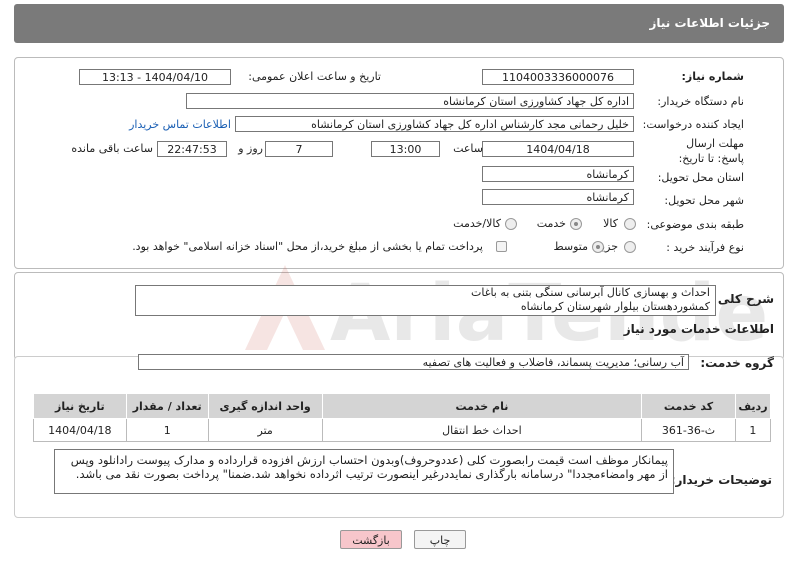 The image size is (788, 566). I want to click on process-radio-minor, so click(630, 247).